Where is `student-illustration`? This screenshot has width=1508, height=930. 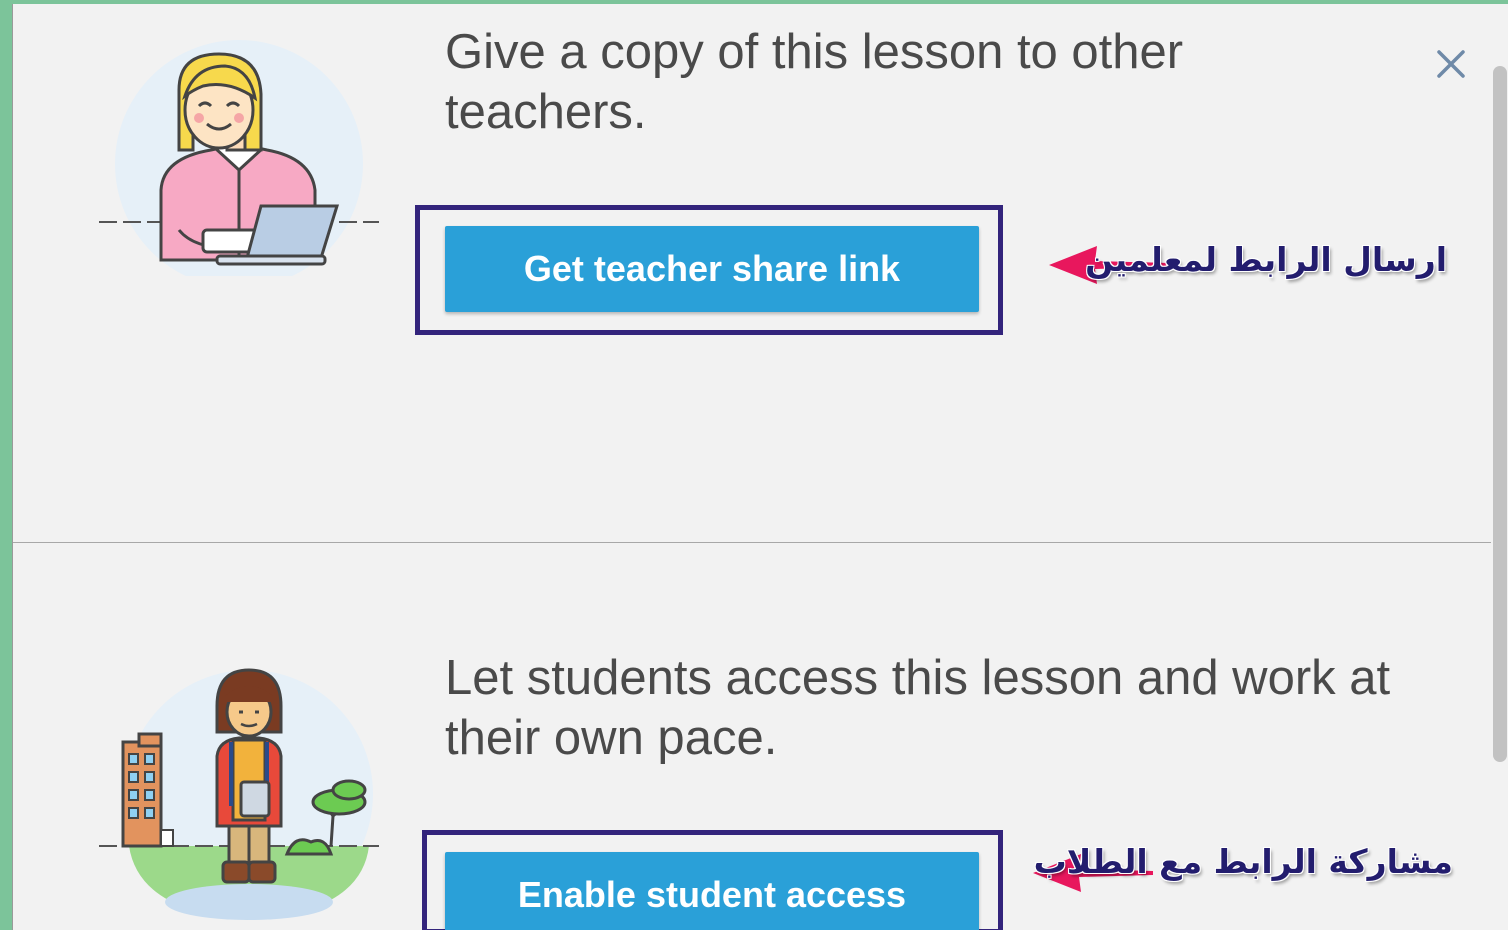 student-illustration is located at coordinates (239, 797).